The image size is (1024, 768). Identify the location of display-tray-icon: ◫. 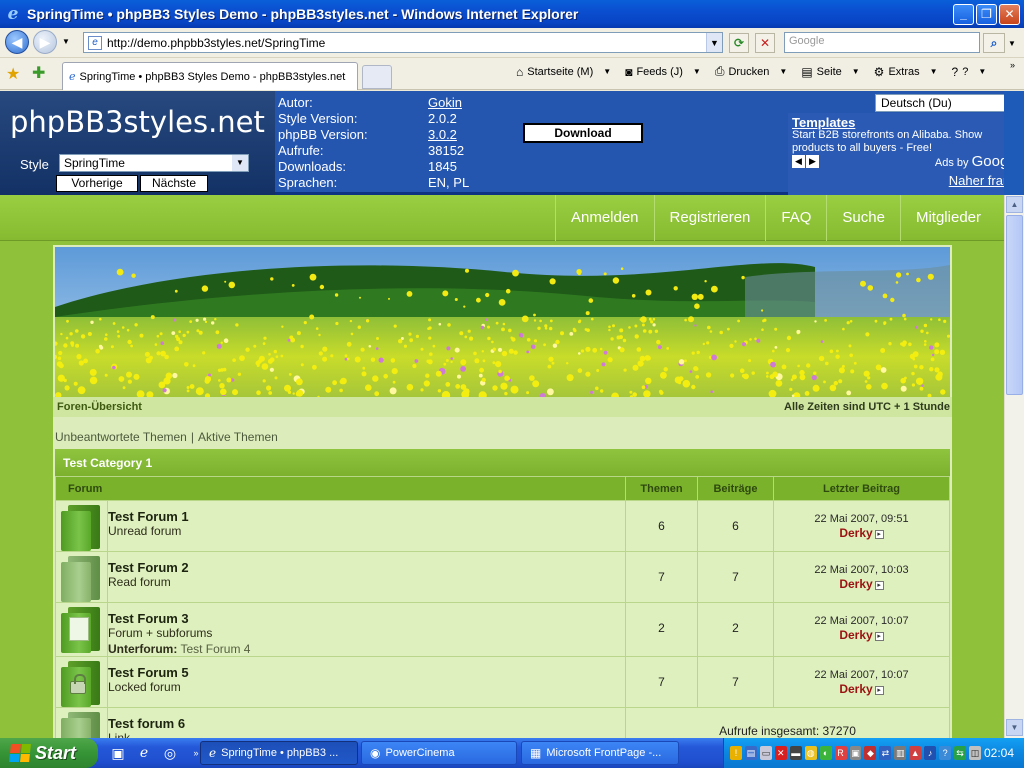
(975, 753).